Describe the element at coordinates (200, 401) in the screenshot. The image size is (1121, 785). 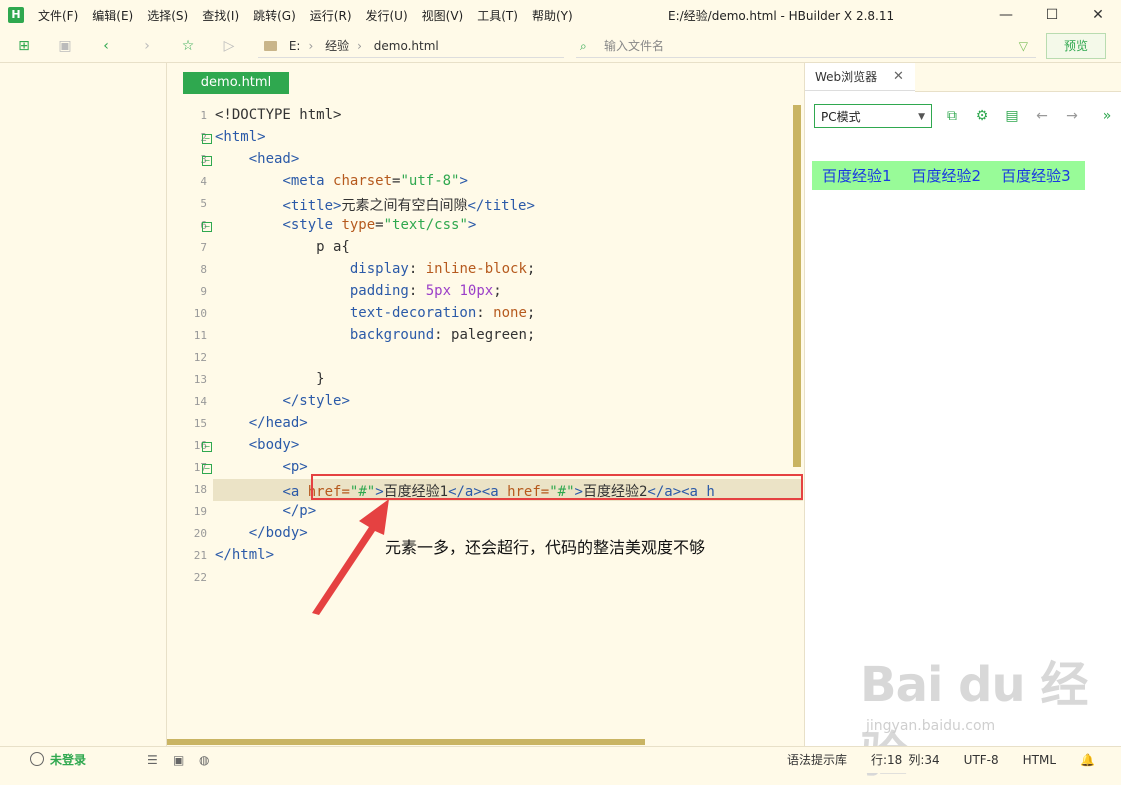
I see `line-number: 14` at that location.